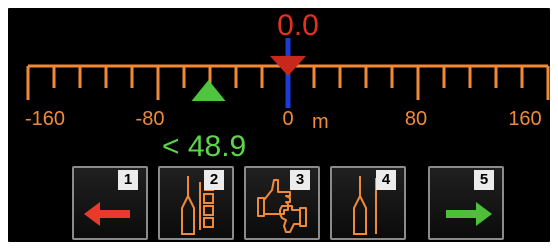 This screenshot has width=558, height=252. What do you see at coordinates (208, 90) in the screenshot?
I see `target-position-marker` at bounding box center [208, 90].